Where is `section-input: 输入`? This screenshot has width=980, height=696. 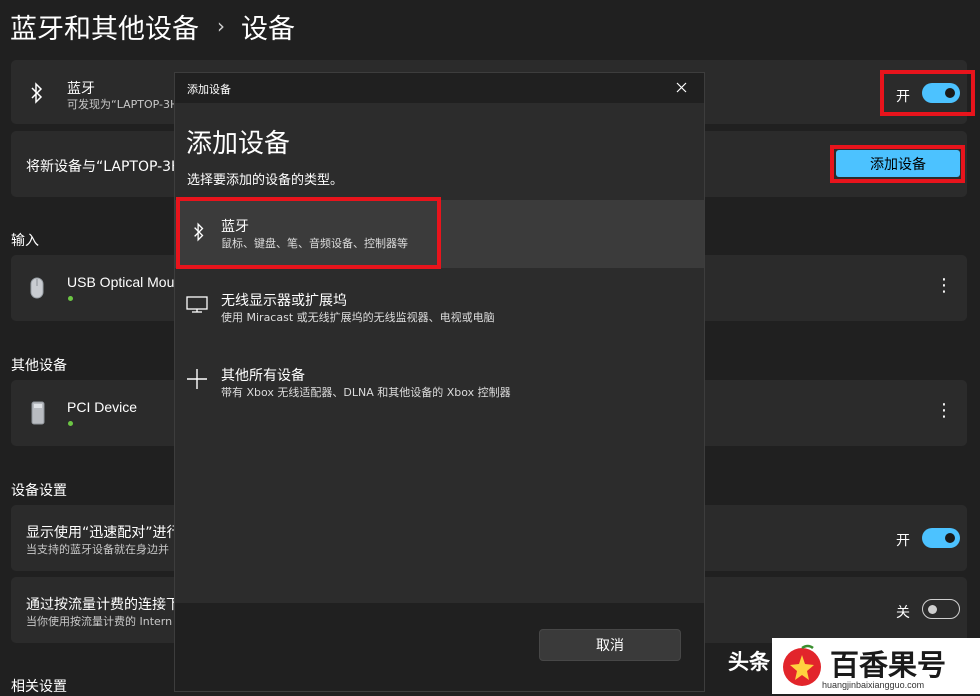 section-input: 输入 is located at coordinates (25, 241).